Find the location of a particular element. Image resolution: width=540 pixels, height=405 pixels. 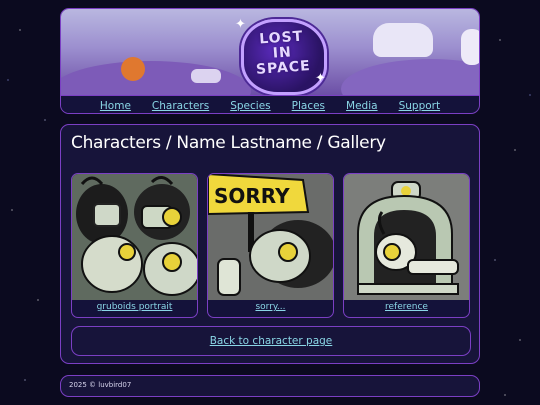

back-link-box: Back to character page is located at coordinates (271, 341).